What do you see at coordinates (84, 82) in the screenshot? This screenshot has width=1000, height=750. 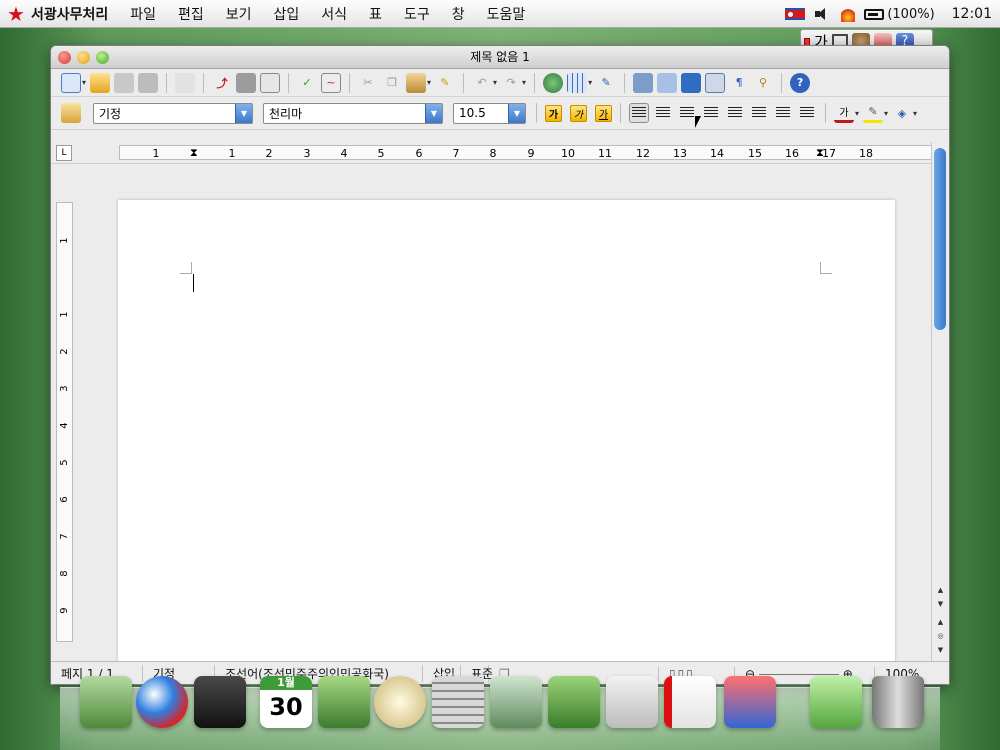 I see `new-dropdown-icon: ▾` at bounding box center [84, 82].